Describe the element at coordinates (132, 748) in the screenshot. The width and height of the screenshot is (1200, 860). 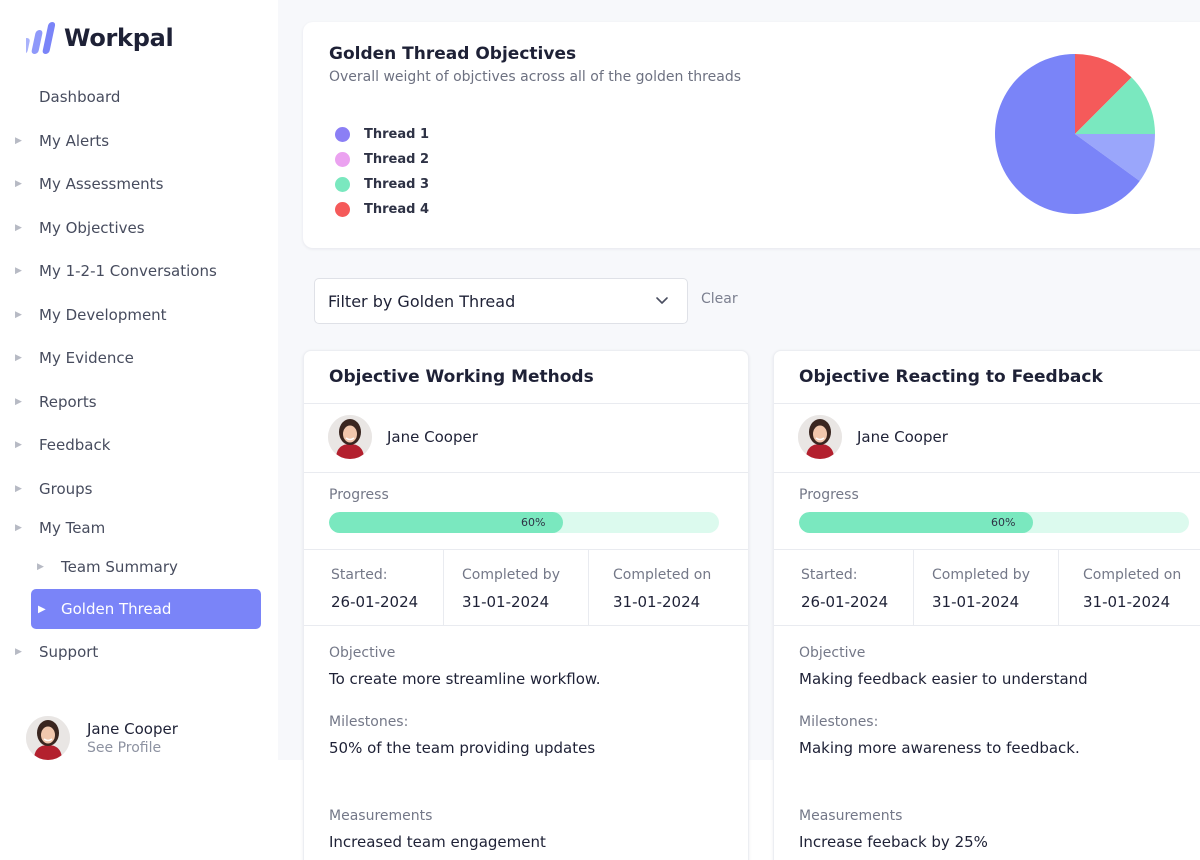
I see `see-profile-link: See Profile` at that location.